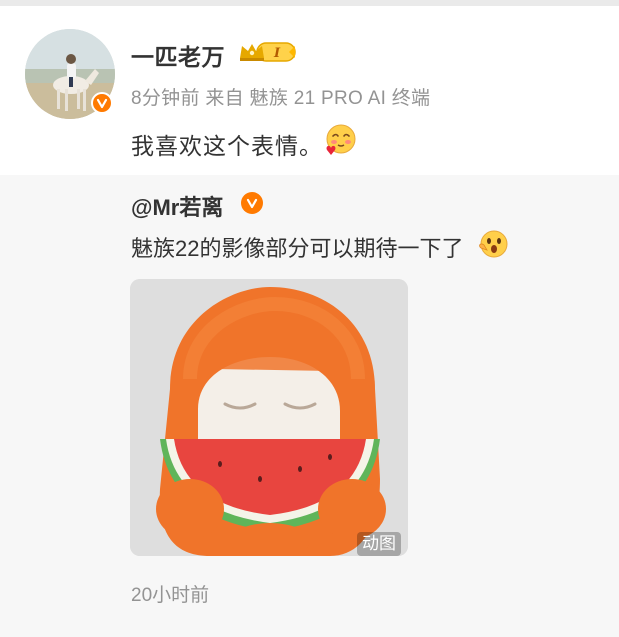 Image resolution: width=619 pixels, height=637 pixels. What do you see at coordinates (297, 248) in the screenshot?
I see `repost-text: 魅族22的影像部分可以期待一下了` at bounding box center [297, 248].